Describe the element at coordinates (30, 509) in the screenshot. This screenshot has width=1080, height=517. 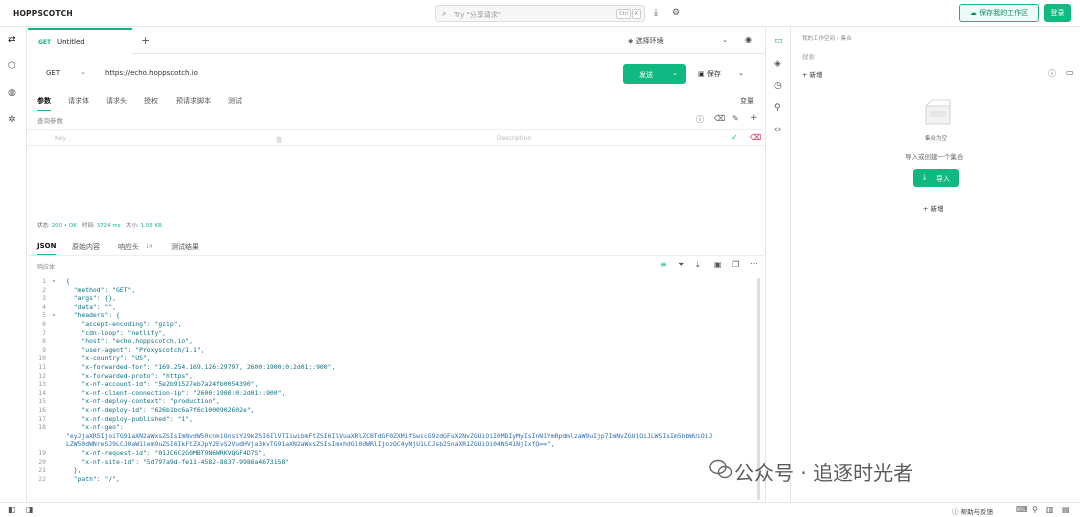
I see `layout-toggle-icon: ◨` at that location.